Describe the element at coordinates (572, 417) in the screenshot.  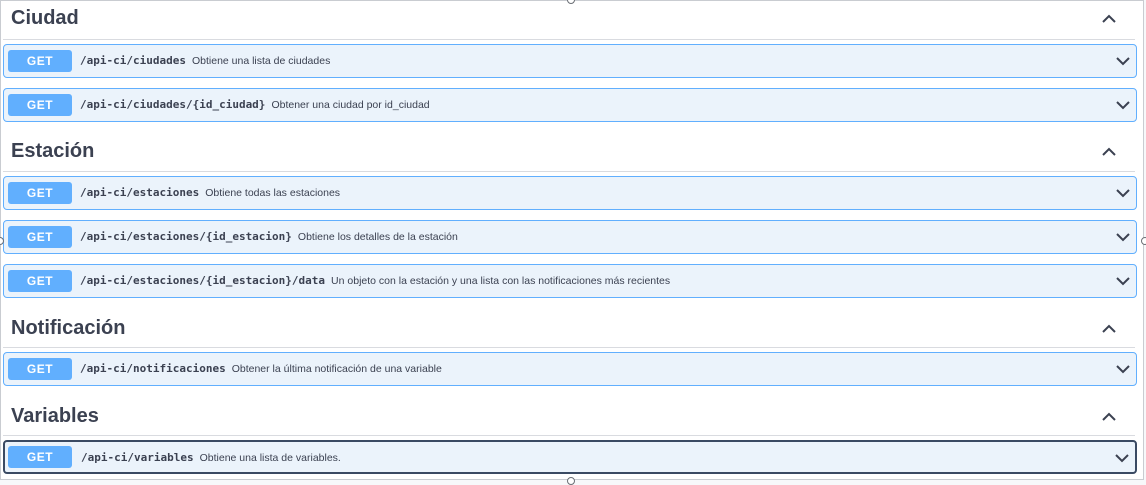
I see `section-header-variables: Variables` at that location.